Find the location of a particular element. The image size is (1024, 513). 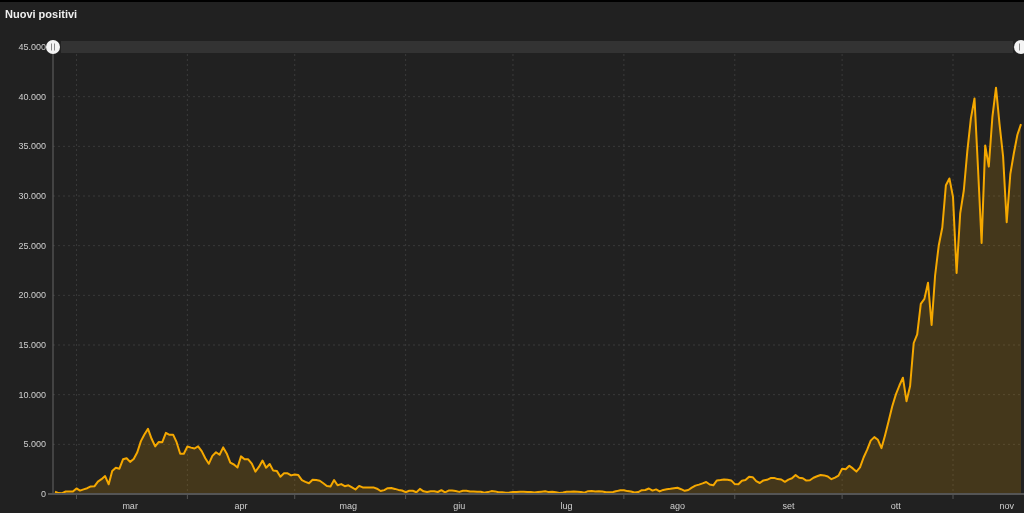

chart-title: Nuovi positivi is located at coordinates (41, 14).